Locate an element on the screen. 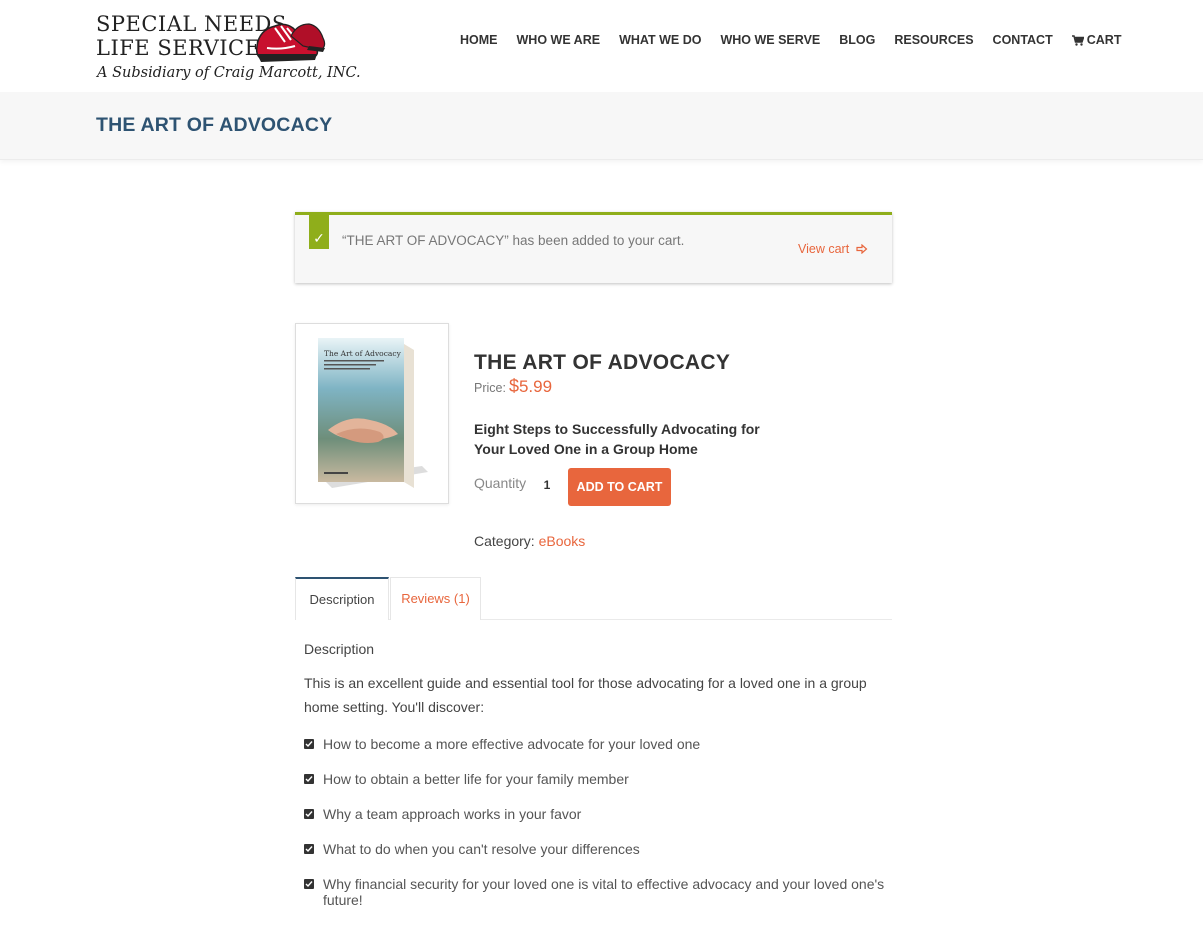 Image resolution: width=1203 pixels, height=930 pixels. sneakers-logo-icon is located at coordinates (290, 42).